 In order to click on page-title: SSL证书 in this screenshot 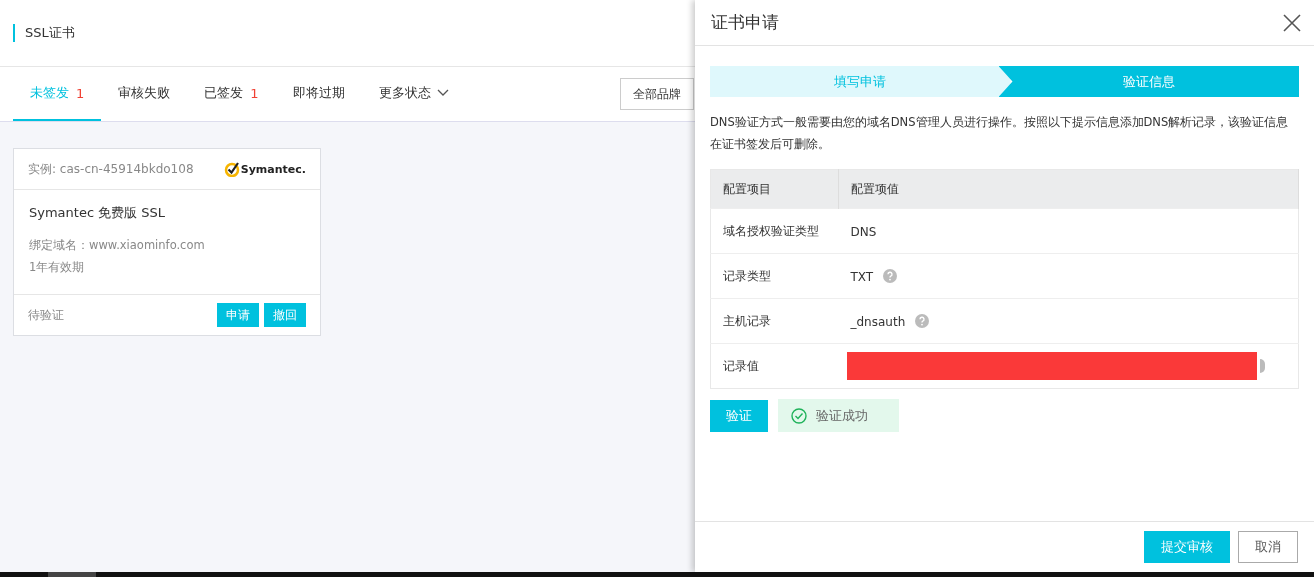, I will do `click(44, 33)`.